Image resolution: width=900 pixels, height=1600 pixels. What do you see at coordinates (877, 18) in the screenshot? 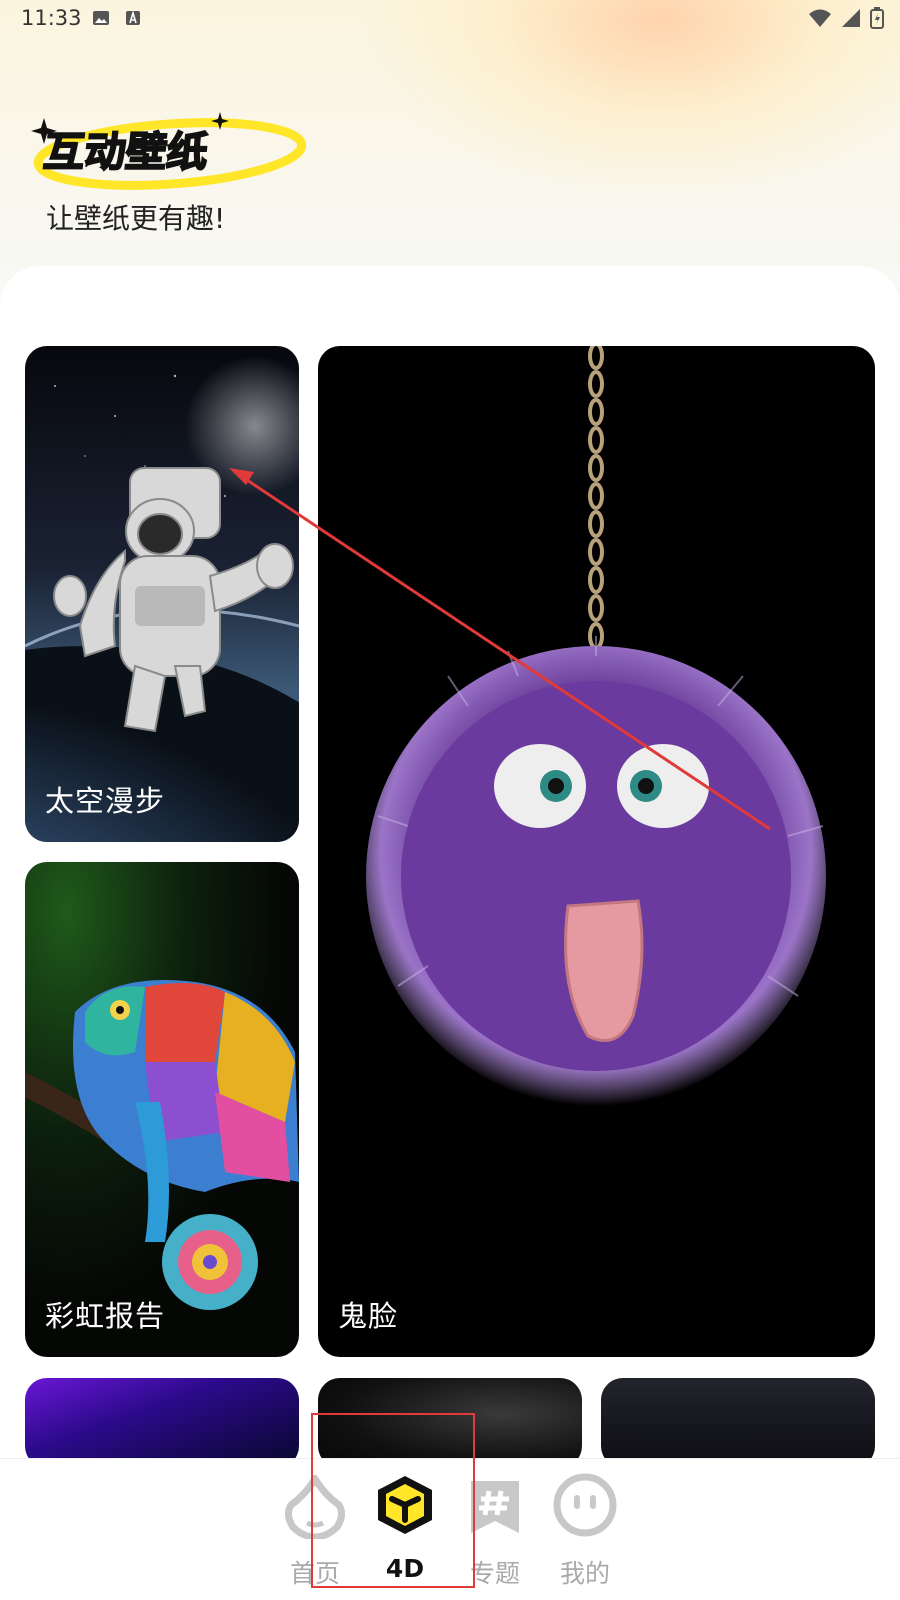
I see `battery-icon` at bounding box center [877, 18].